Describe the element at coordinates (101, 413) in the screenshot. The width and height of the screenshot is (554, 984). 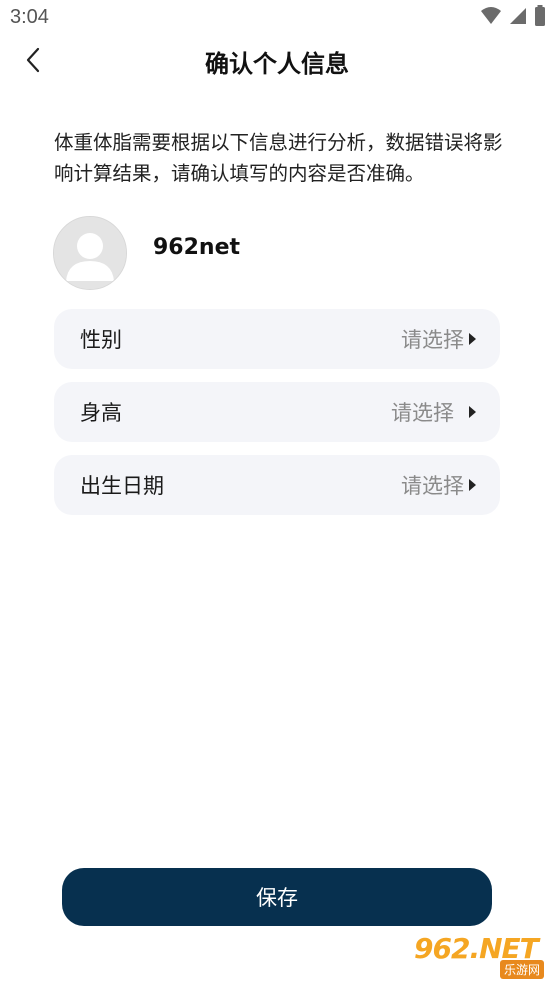
I see `height-label: 身高` at that location.